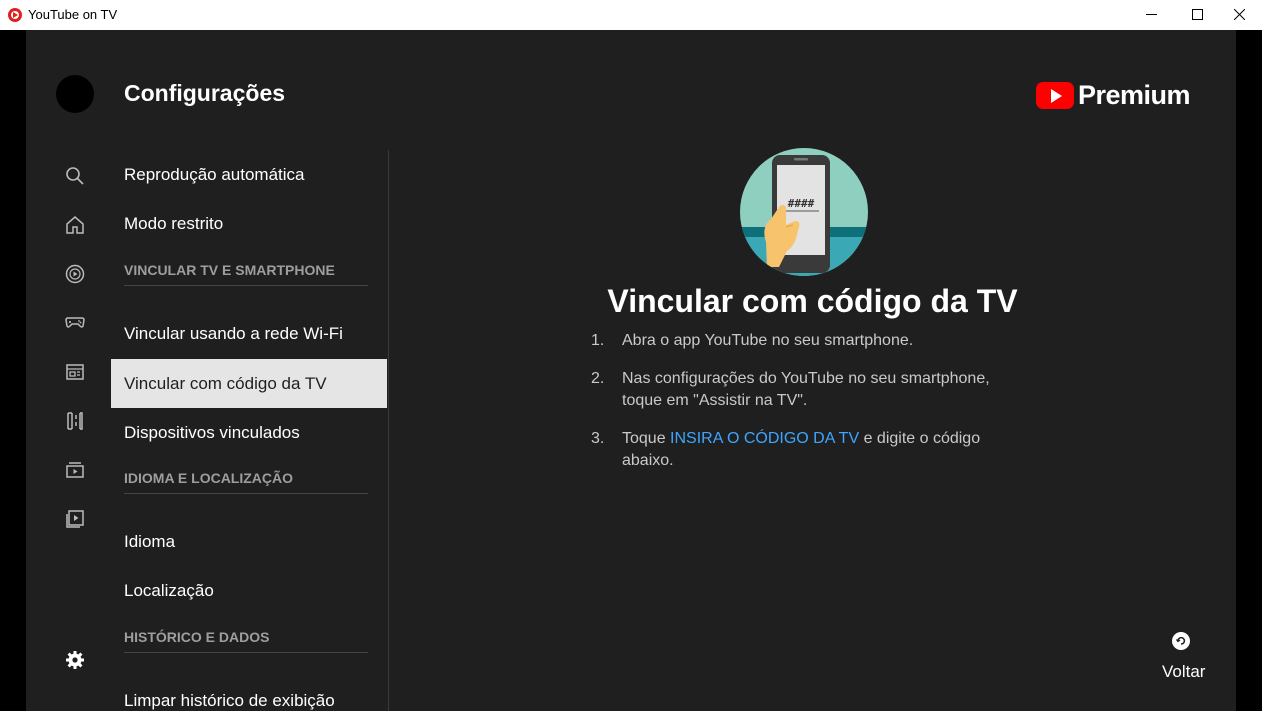  I want to click on step-3-text-before: Toque, so click(646, 438).